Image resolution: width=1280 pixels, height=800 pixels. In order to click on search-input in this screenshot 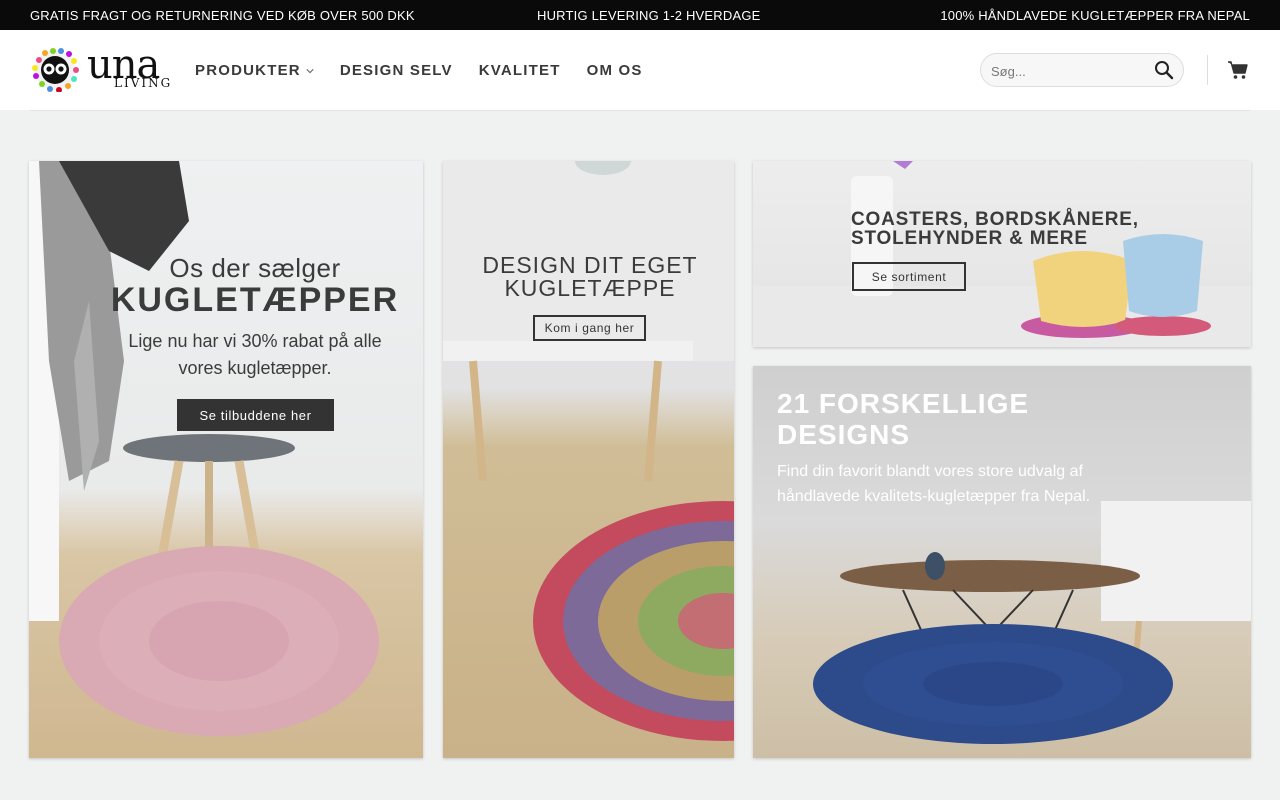, I will do `click(1066, 71)`.